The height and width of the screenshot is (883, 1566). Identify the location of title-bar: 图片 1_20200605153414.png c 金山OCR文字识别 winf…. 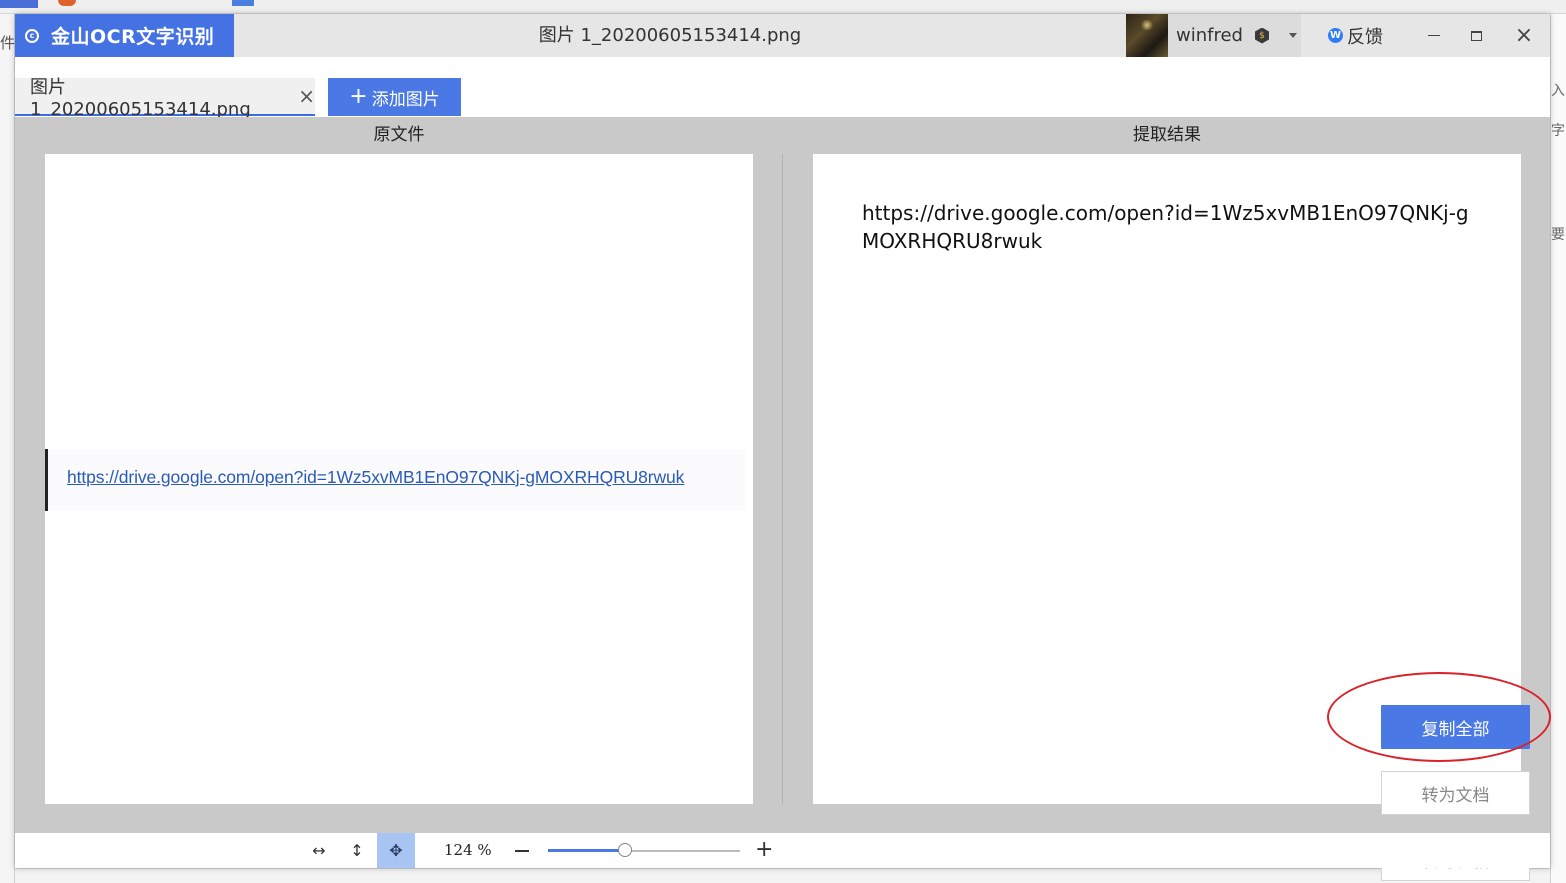
(782, 35).